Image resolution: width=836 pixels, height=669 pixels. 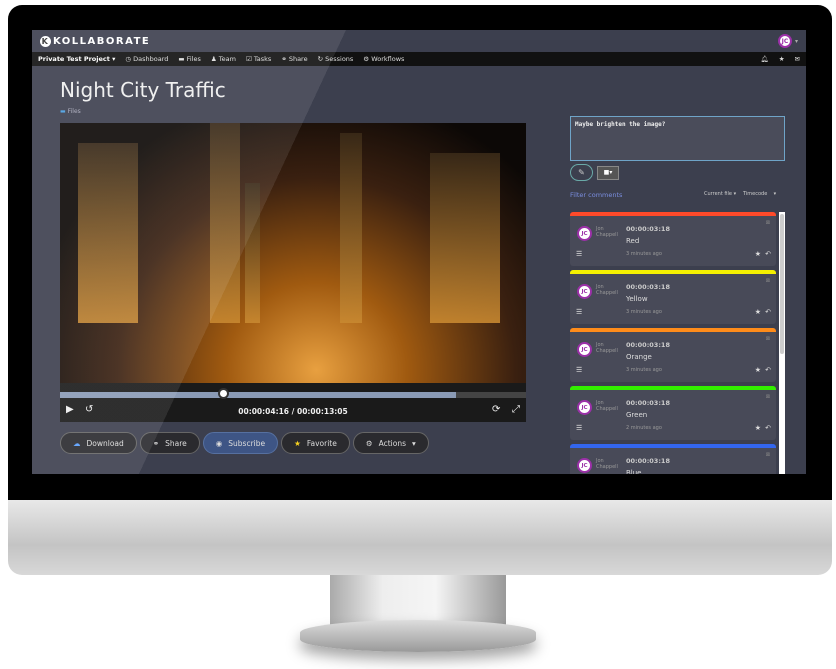 I want to click on pencil-button: ✎, so click(x=581, y=172).